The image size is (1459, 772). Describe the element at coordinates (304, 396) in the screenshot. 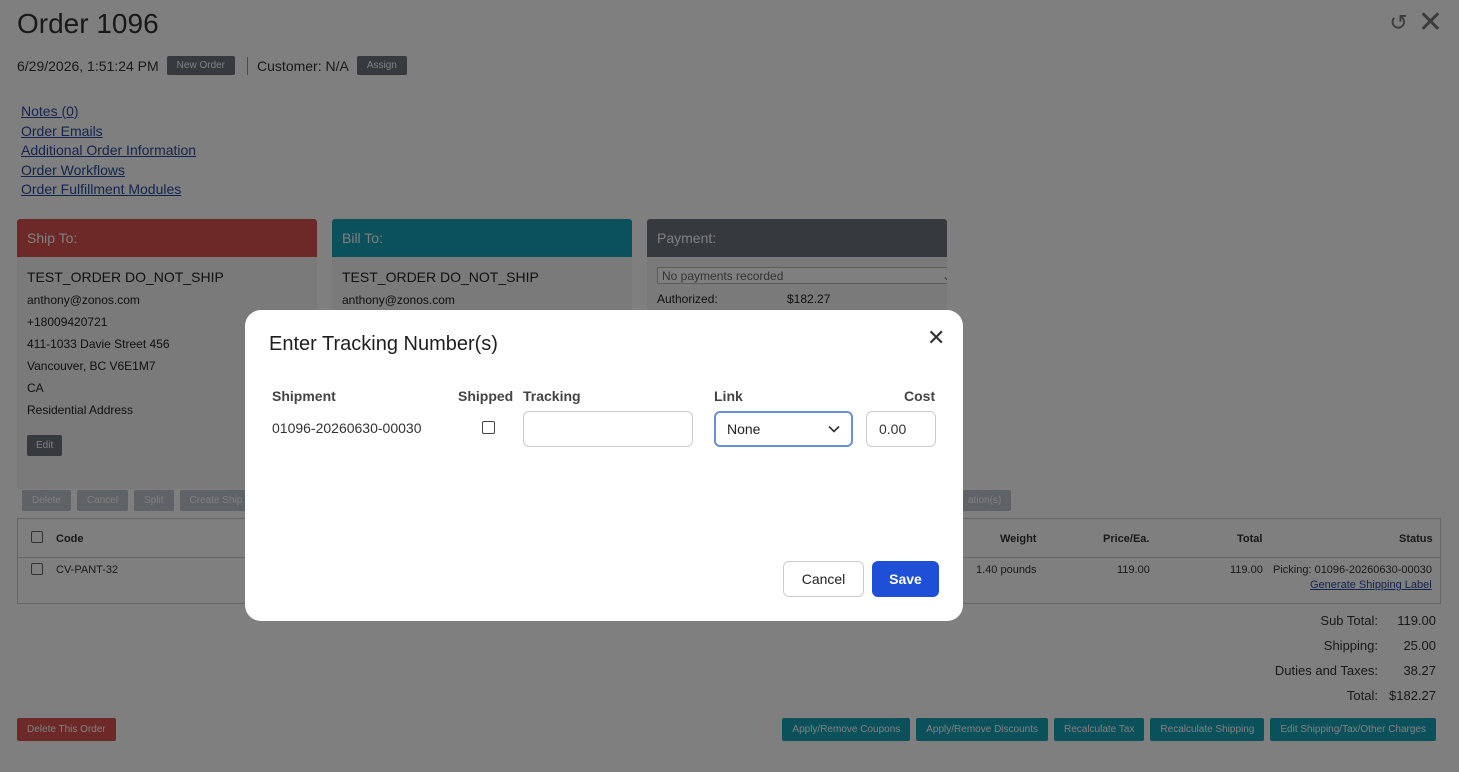

I see `col-shipment: Shipment` at that location.